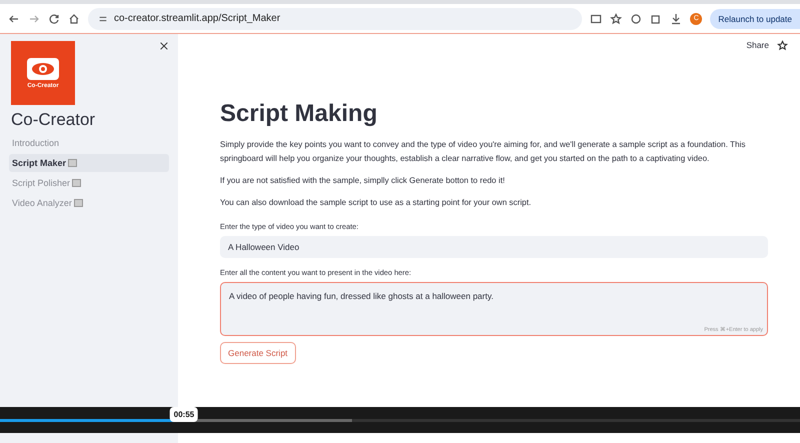 The image size is (800, 443). What do you see at coordinates (335, 19) in the screenshot?
I see `address-bar: co-creator.streamlit.app/Script_Maker` at bounding box center [335, 19].